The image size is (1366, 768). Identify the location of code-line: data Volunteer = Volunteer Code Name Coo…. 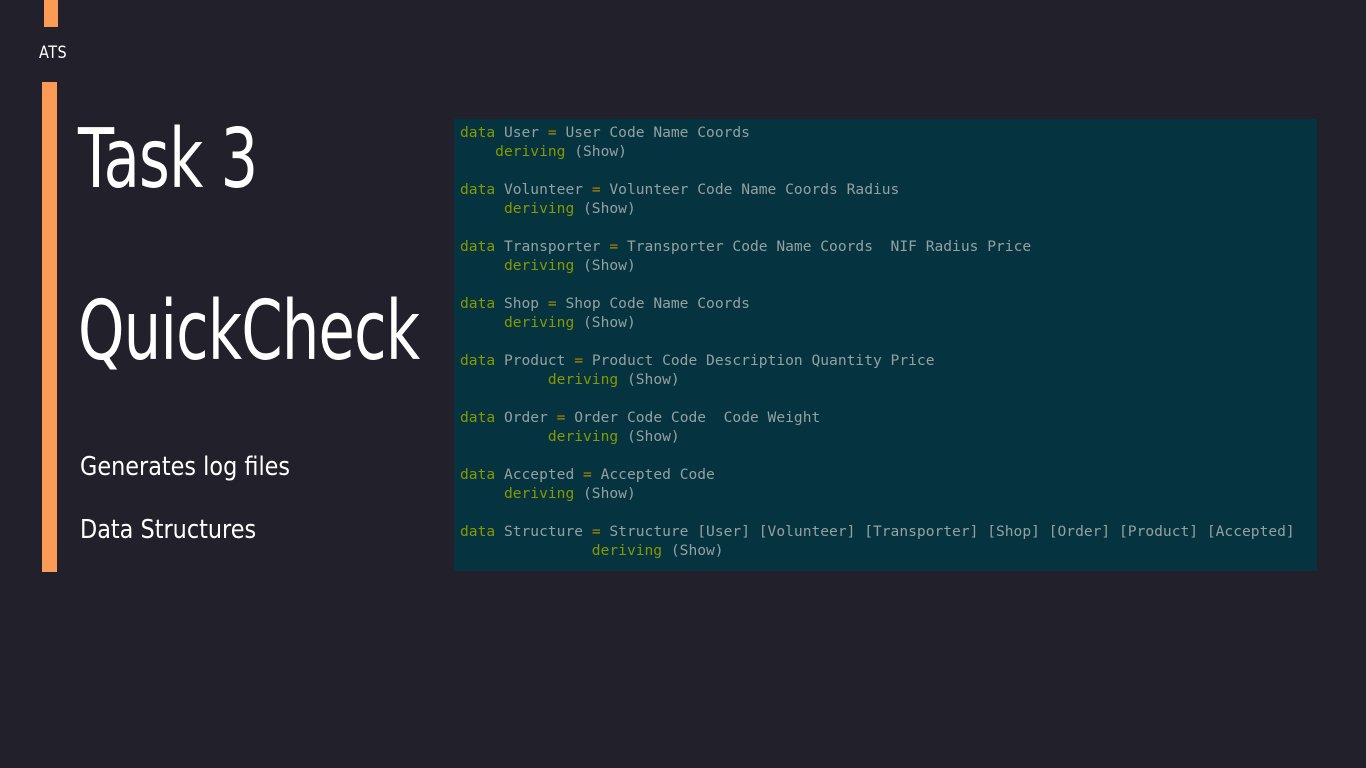
(877, 189).